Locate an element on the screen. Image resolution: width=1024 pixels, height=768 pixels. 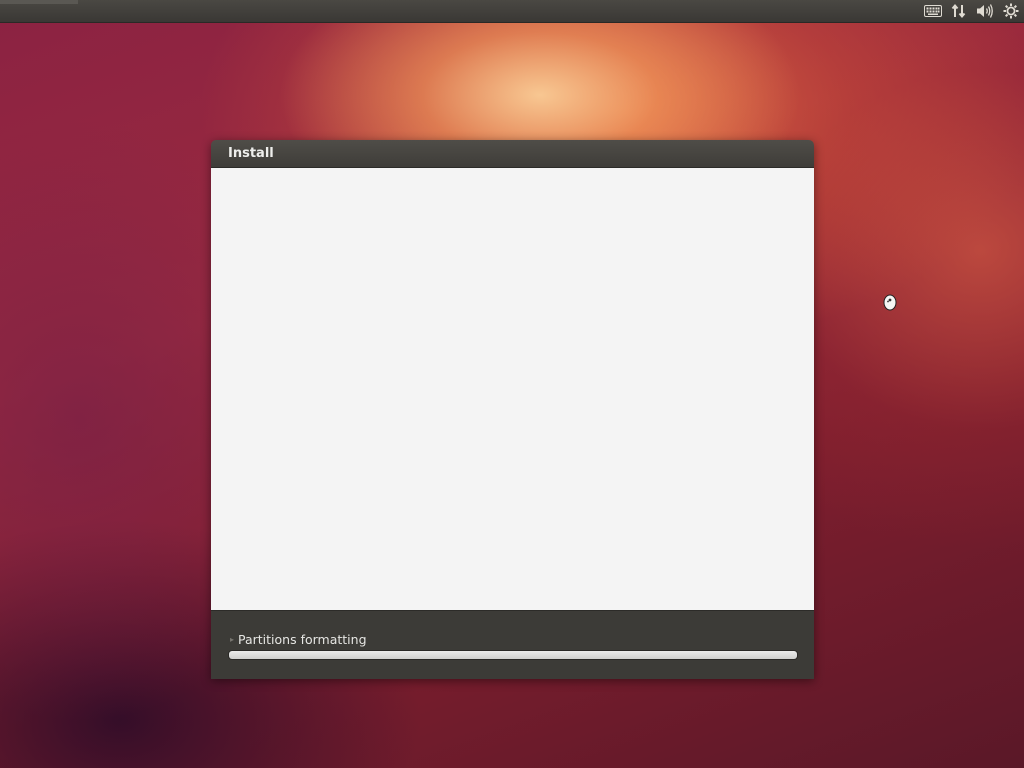
volume-icon is located at coordinates (985, 11).